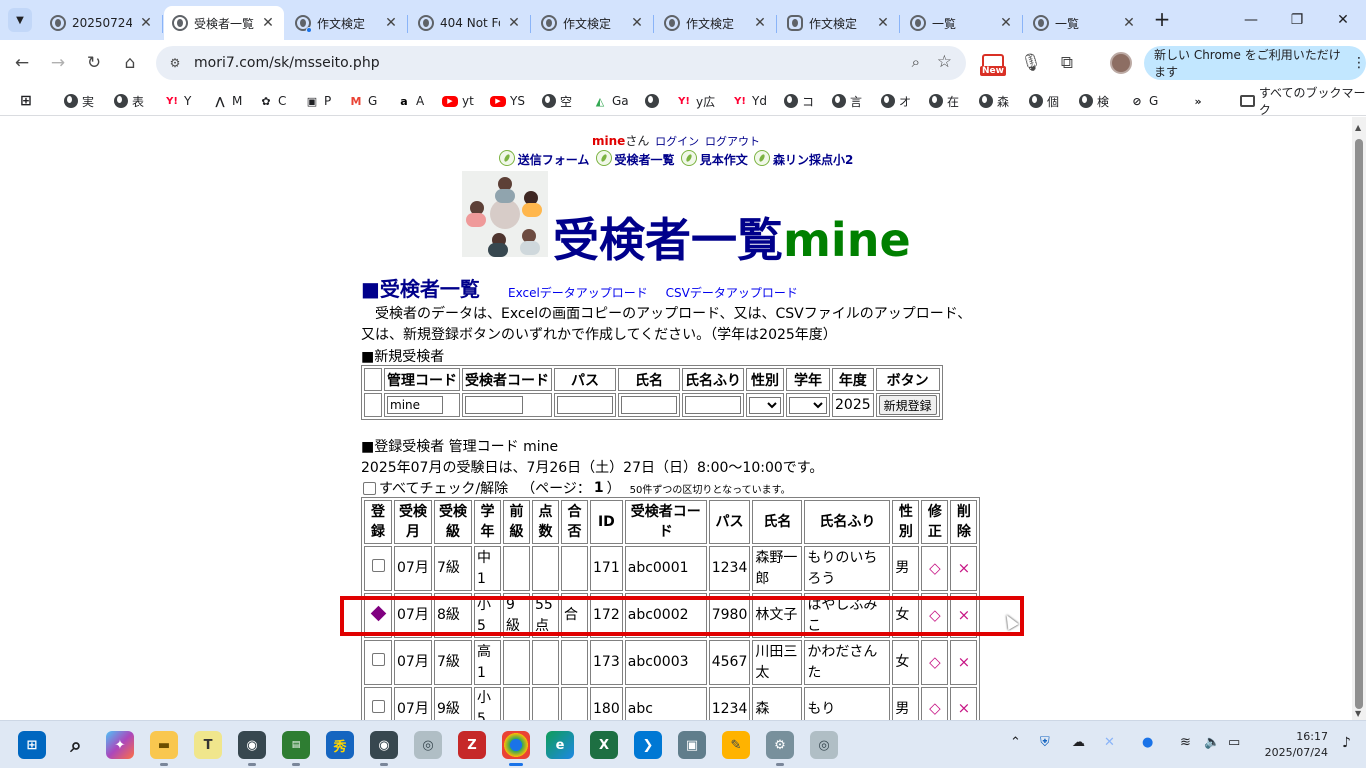  I want to click on bookmark-15: コ, so click(799, 101).